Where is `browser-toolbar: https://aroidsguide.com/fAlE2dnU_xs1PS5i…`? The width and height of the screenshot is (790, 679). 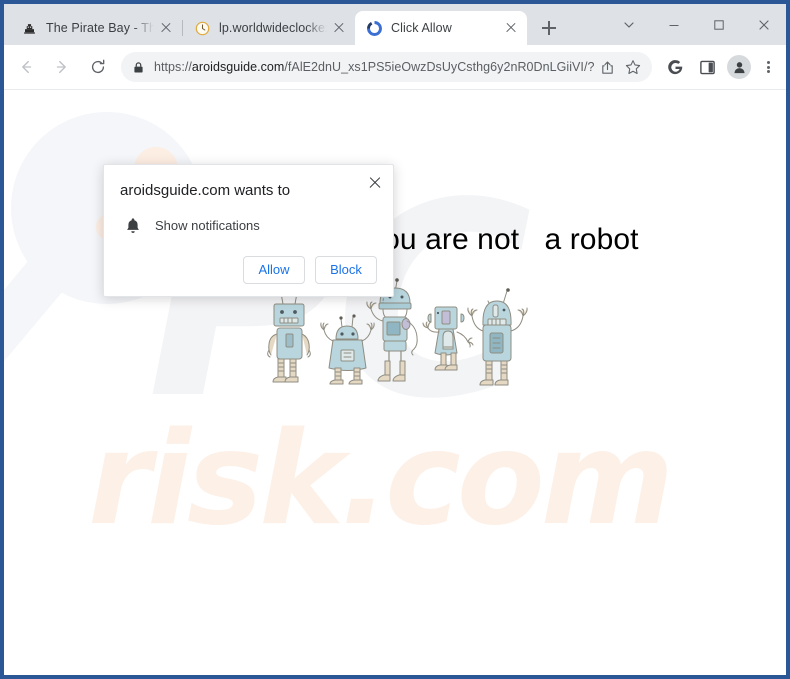 browser-toolbar: https://aroidsguide.com/fAlE2dnU_xs1PS5i… is located at coordinates (395, 67).